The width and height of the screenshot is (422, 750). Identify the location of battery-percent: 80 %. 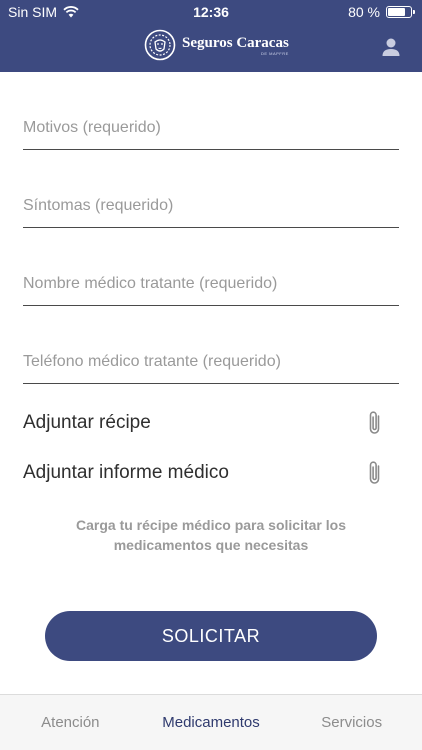
(364, 12).